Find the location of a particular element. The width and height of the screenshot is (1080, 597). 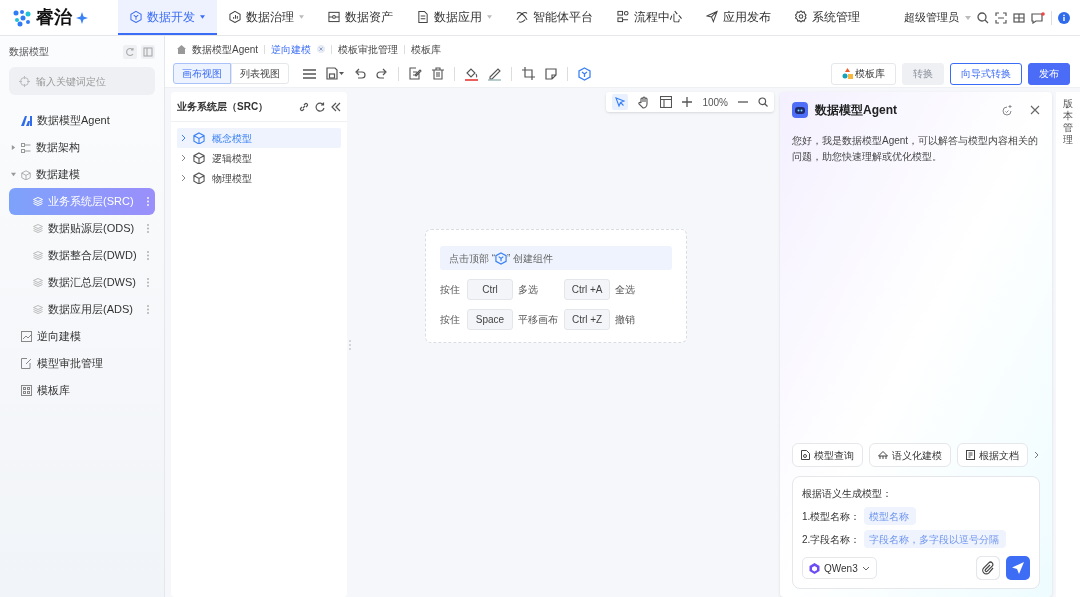

hint-text: 点击顶部 “ is located at coordinates (472, 258).